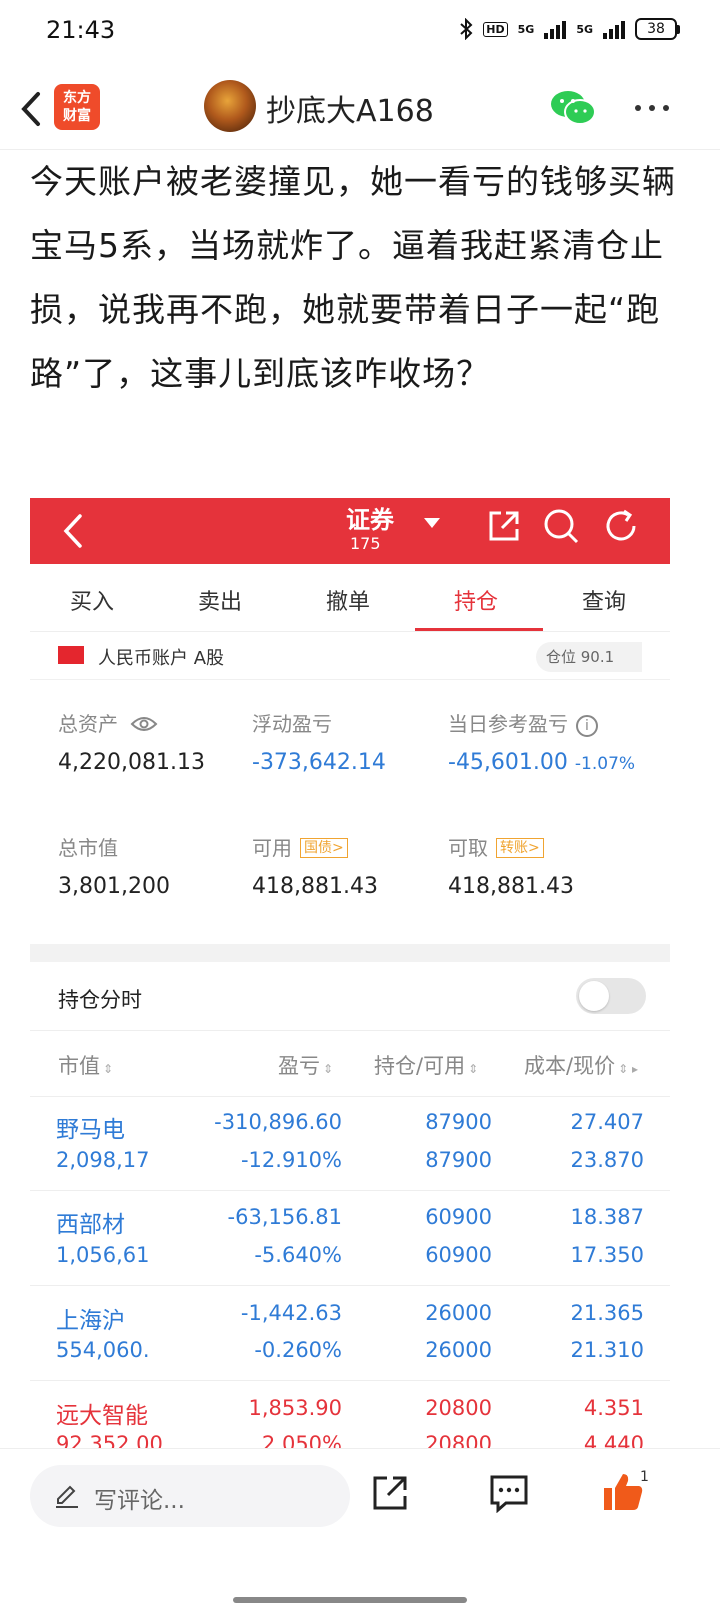 This screenshot has width=720, height=1612. I want to click on market-value-label: 总市值, so click(88, 848).